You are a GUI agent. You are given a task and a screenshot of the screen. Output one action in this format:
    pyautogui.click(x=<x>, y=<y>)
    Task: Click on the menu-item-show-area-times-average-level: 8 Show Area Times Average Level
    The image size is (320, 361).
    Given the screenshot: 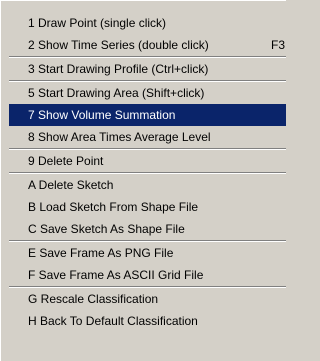 What is the action you would take?
    pyautogui.click(x=143, y=137)
    